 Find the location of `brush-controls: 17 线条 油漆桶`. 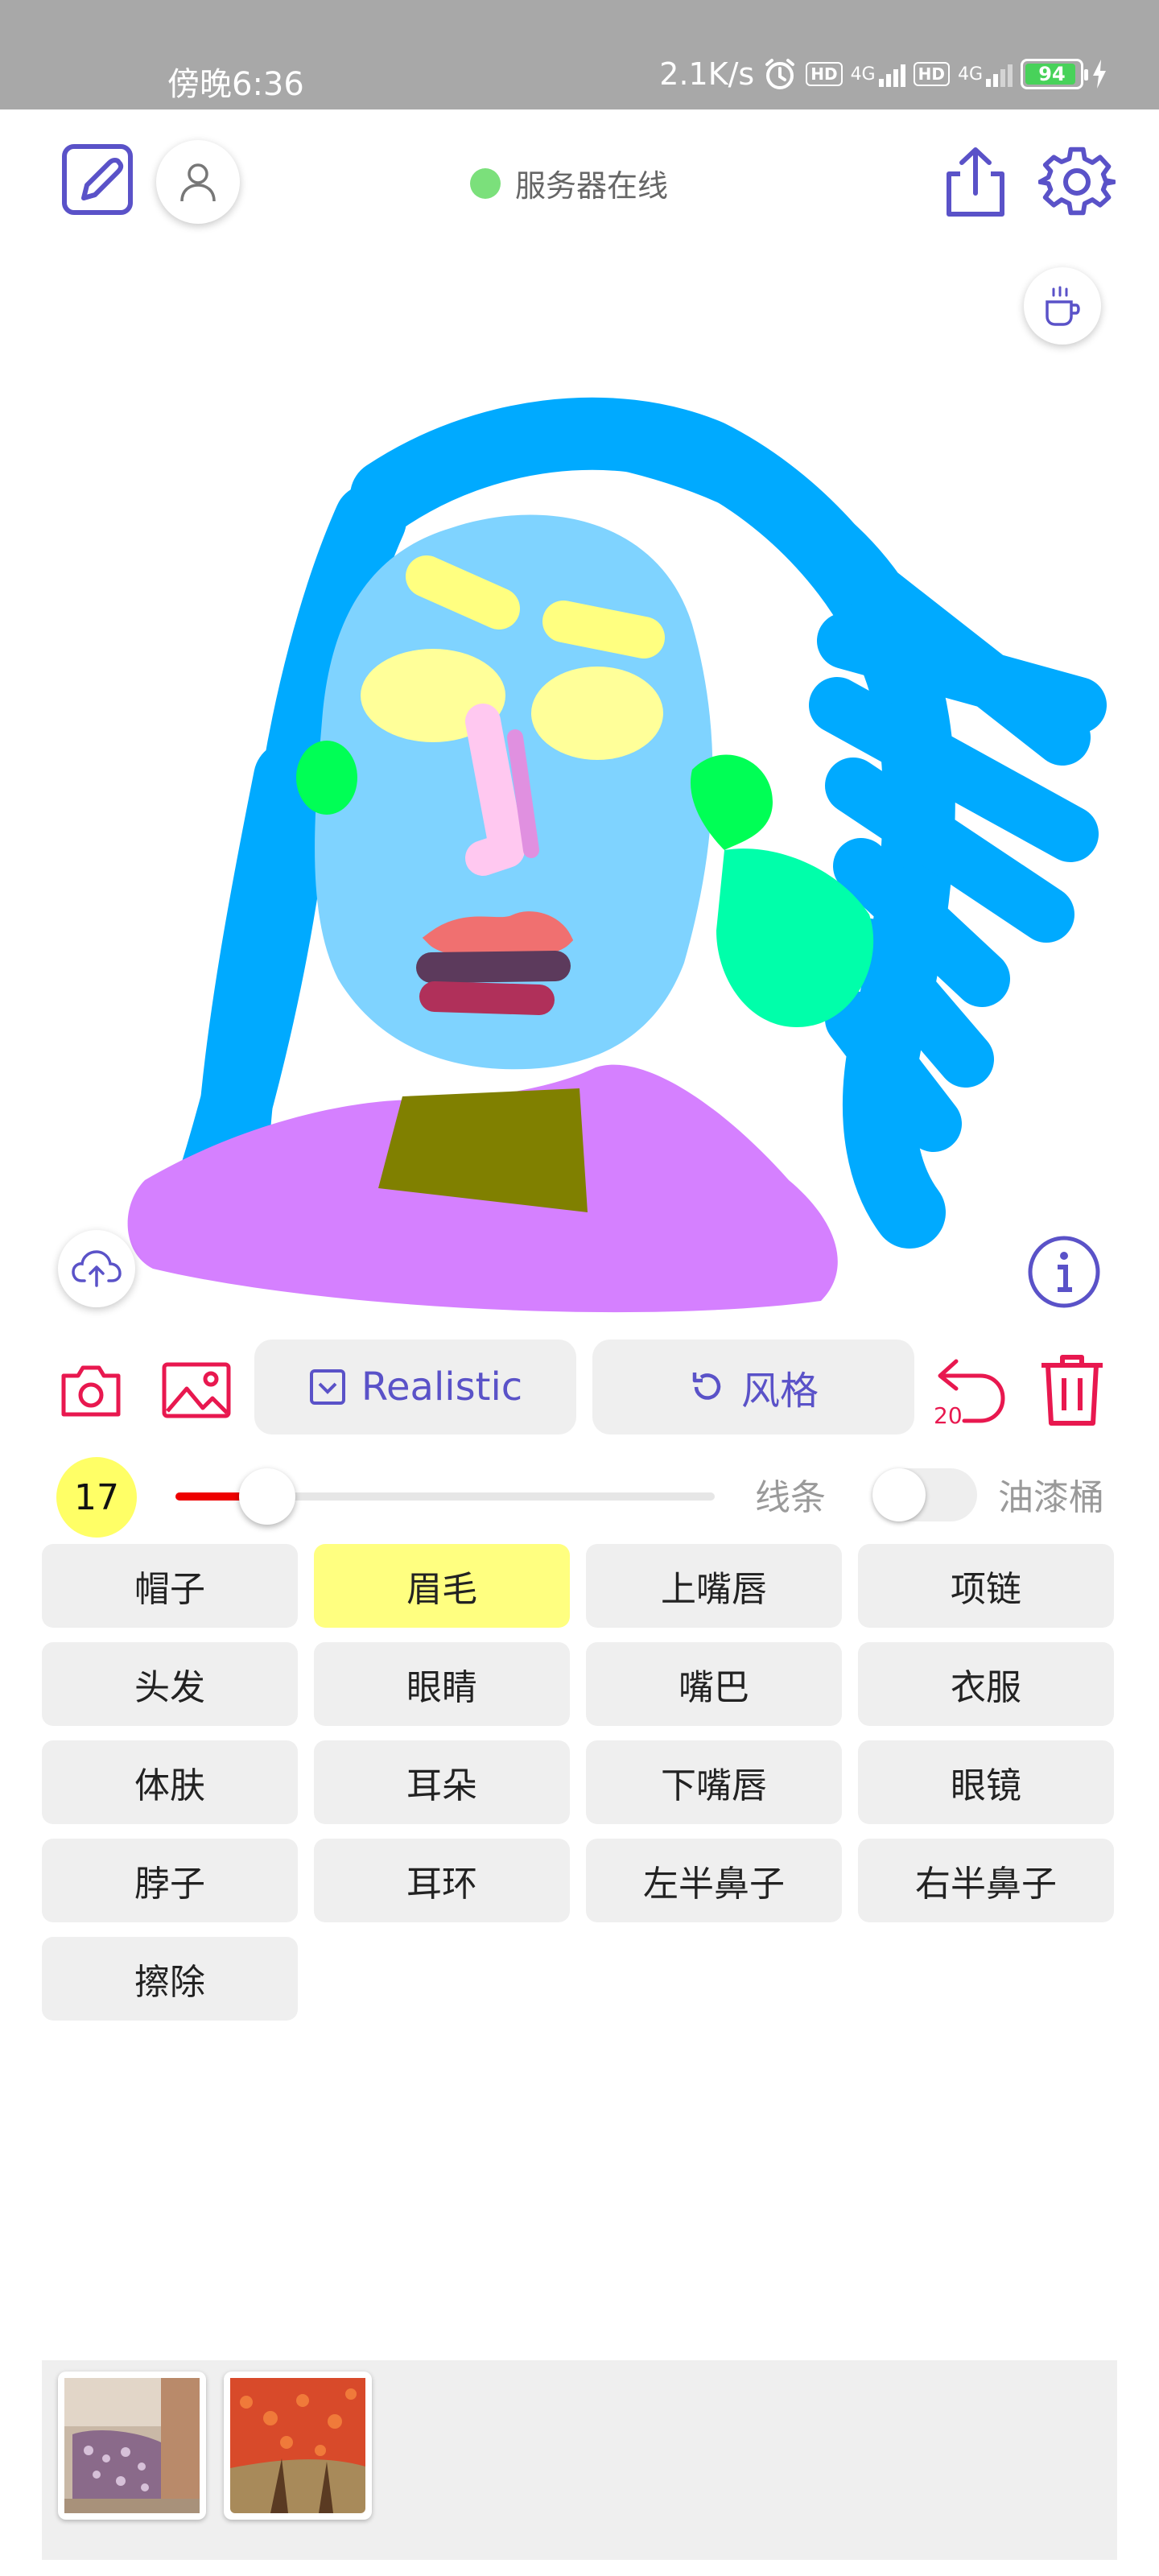

brush-controls: 17 线条 油漆桶 is located at coordinates (579, 1493).